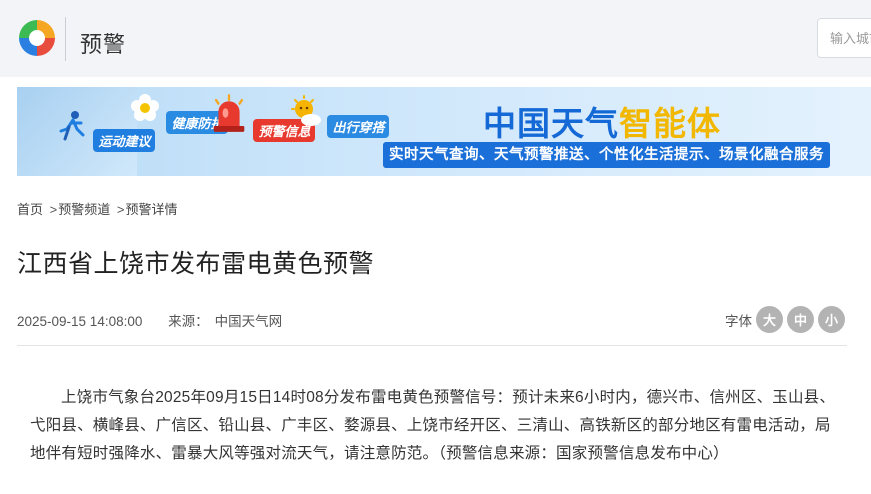 The width and height of the screenshot is (871, 494). What do you see at coordinates (229, 113) in the screenshot?
I see `alarm-siren-icon` at bounding box center [229, 113].